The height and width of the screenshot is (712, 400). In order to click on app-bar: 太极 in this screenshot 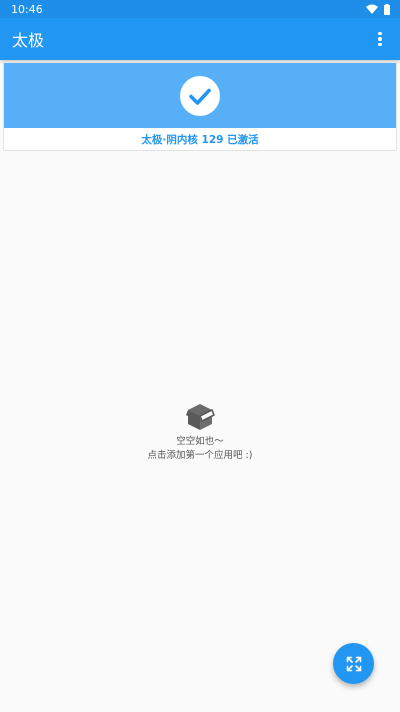, I will do `click(200, 39)`.